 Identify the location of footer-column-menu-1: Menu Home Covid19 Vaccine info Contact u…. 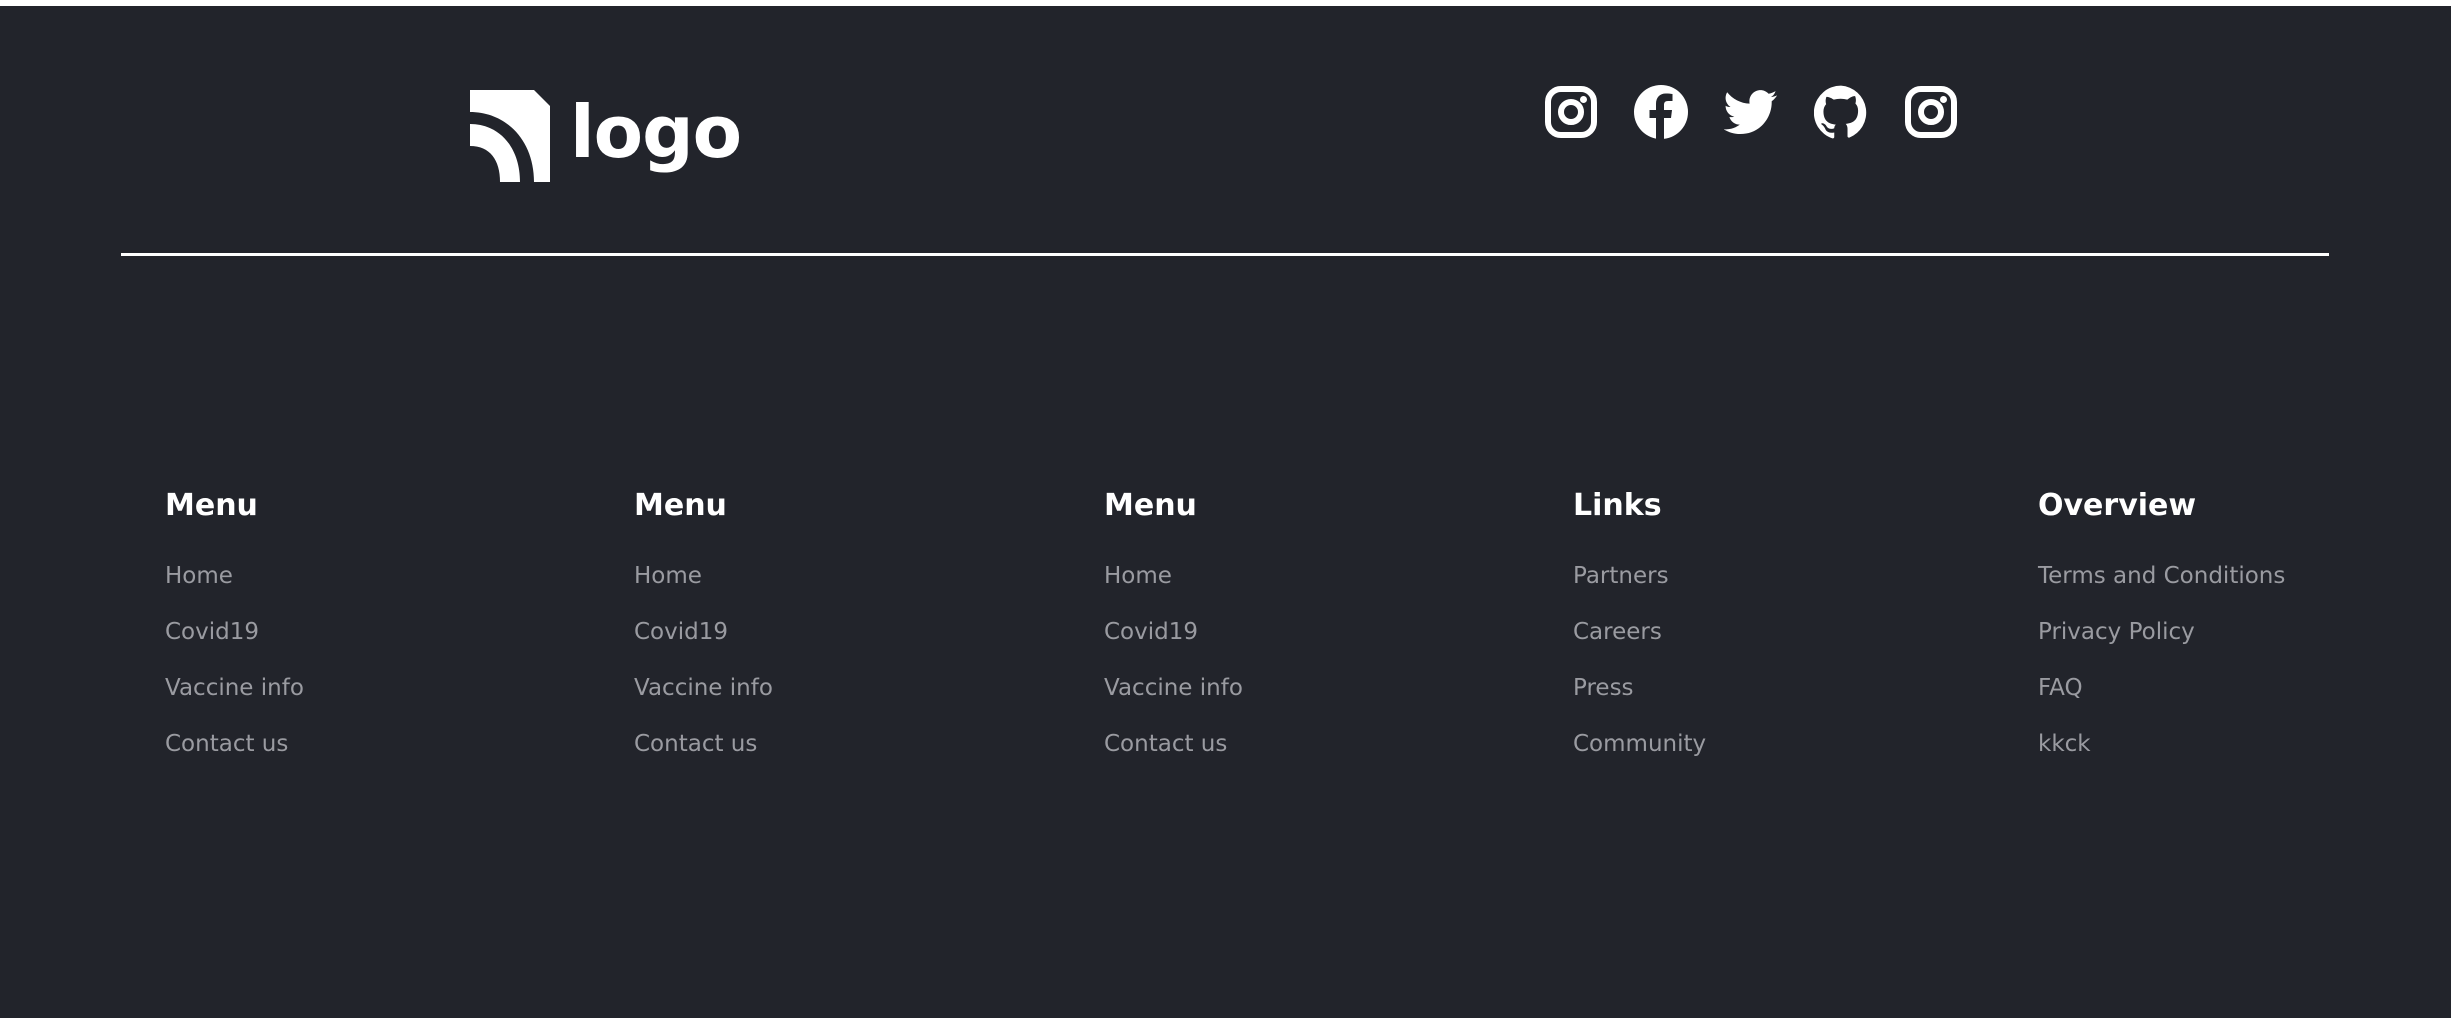
(234, 635).